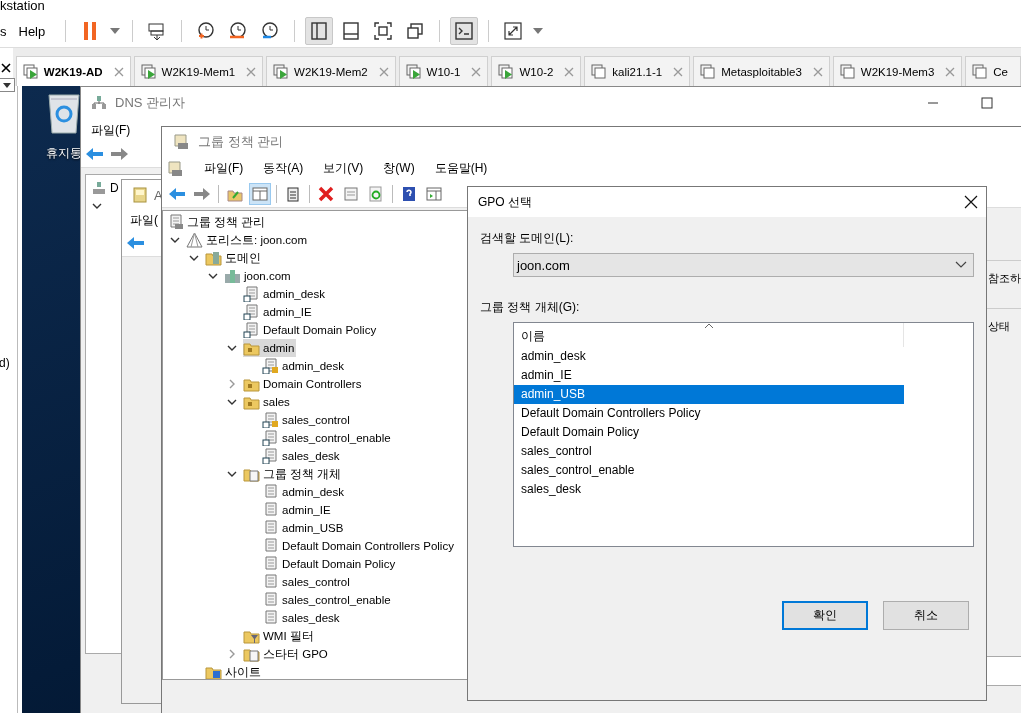  Describe the element at coordinates (709, 394) in the screenshot. I see `list-item: admin_USB` at that location.